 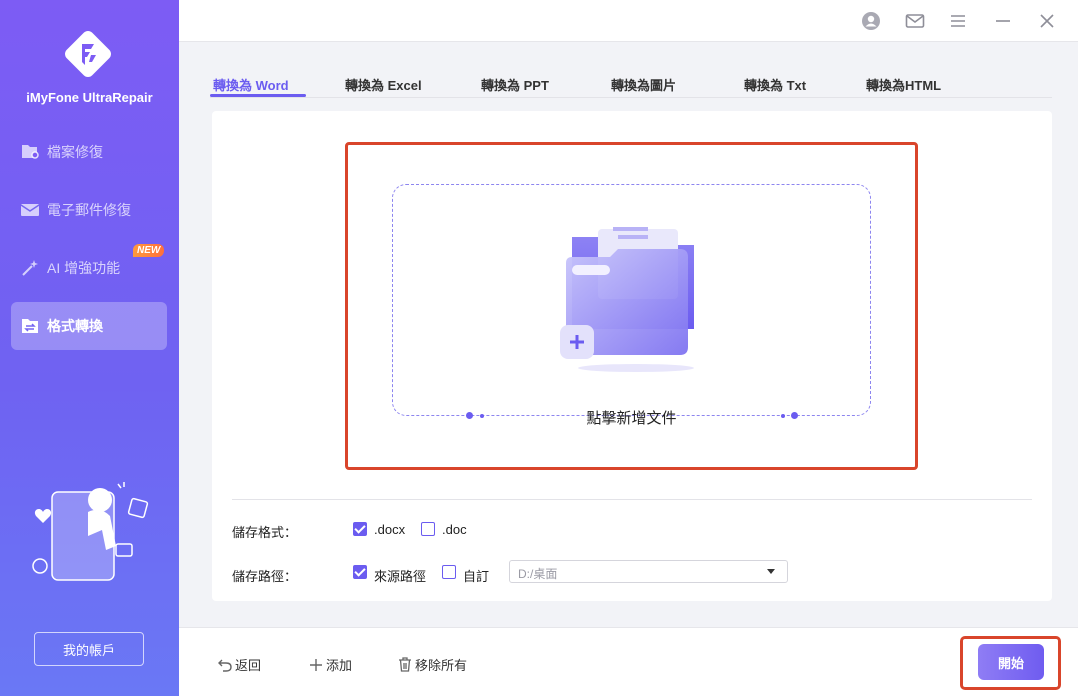 I want to click on tab-to-word: 轉換為 Word, so click(x=251, y=84).